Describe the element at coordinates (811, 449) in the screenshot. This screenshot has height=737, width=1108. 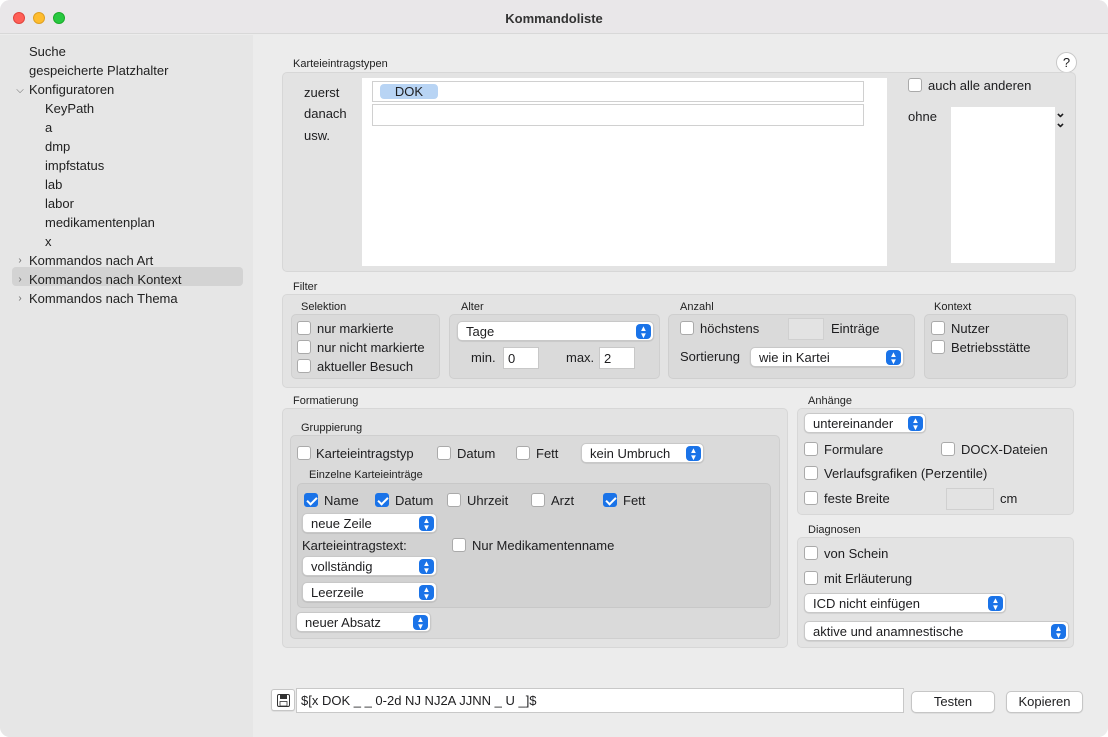
I see `forms-checkbox` at that location.